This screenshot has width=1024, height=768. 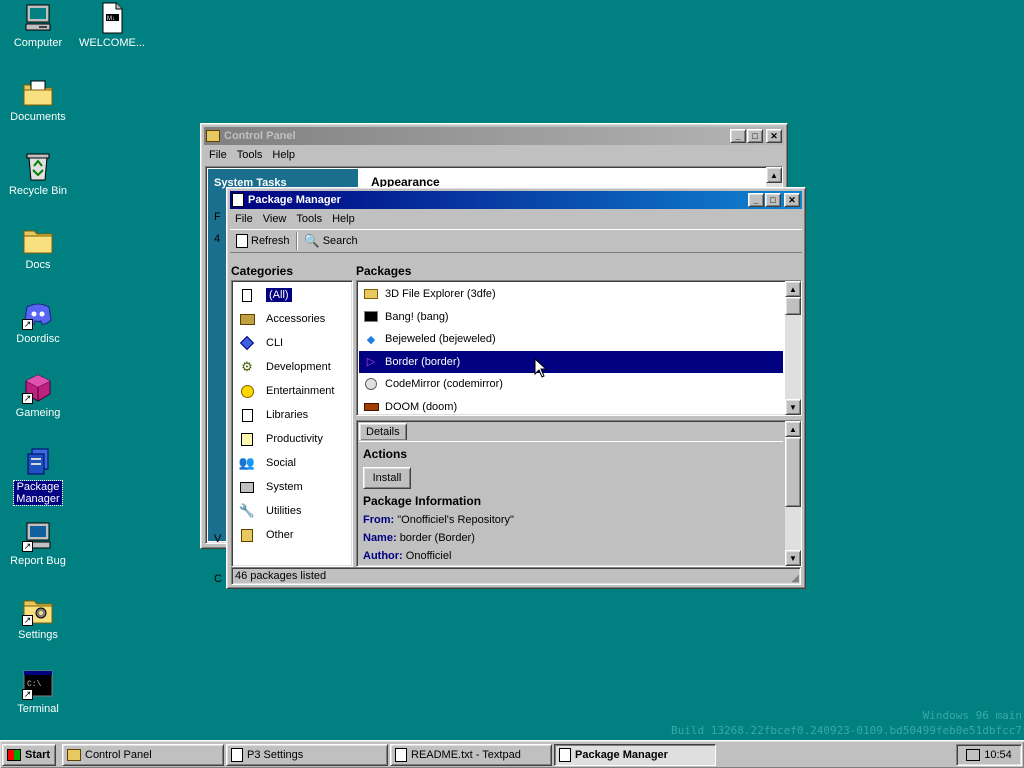 I want to click on all-icon, so click(x=247, y=295).